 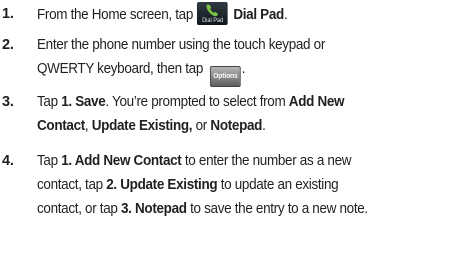 I want to click on step-line: QWERTY keyboard, then tap Options., so click(x=241, y=72).